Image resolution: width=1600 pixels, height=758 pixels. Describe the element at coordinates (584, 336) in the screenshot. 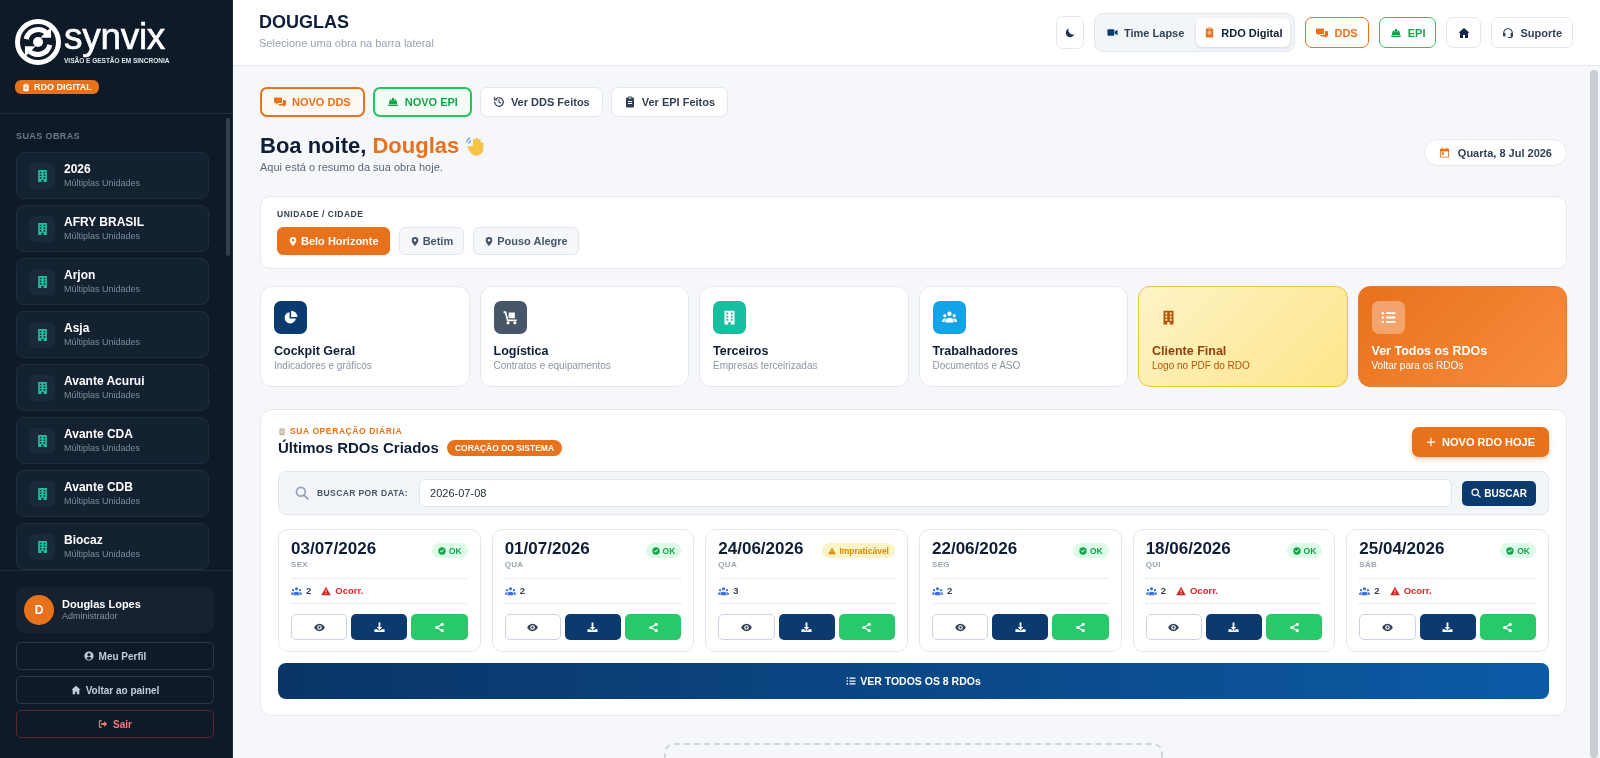

I see `shortcut-card: Logística Contratos e equipamentos` at that location.